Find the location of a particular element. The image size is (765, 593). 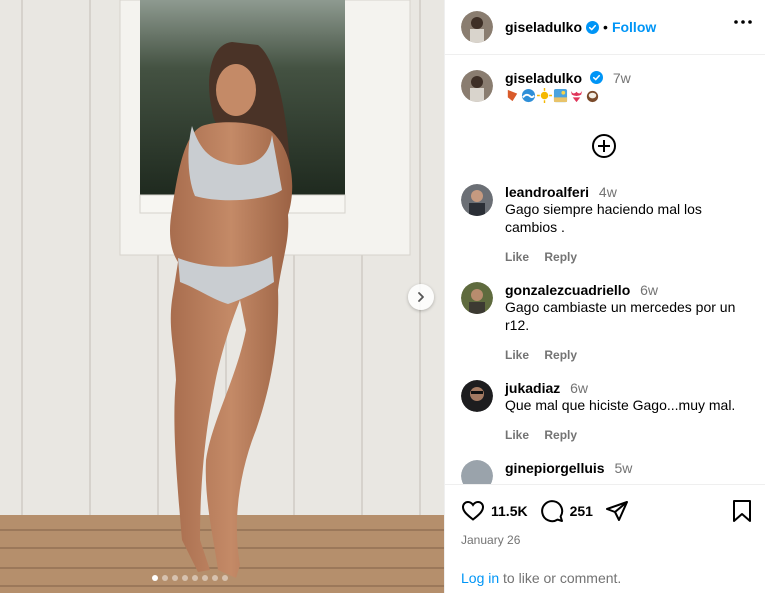

comment-text: Que mal que hiciste Gago...muy mal. is located at coordinates (620, 405).